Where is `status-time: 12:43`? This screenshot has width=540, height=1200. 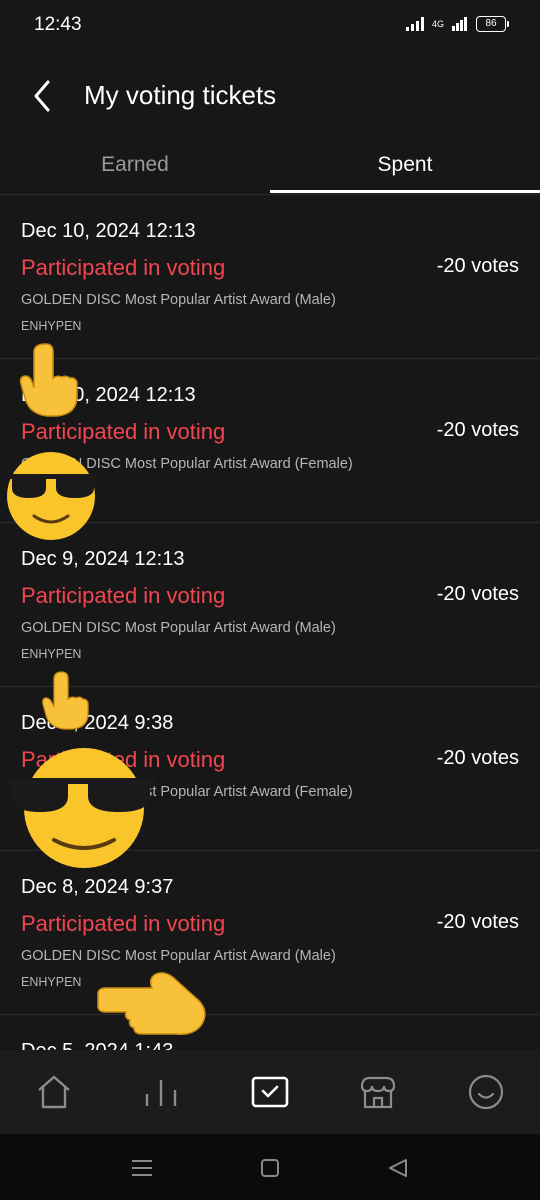 status-time: 12:43 is located at coordinates (58, 24).